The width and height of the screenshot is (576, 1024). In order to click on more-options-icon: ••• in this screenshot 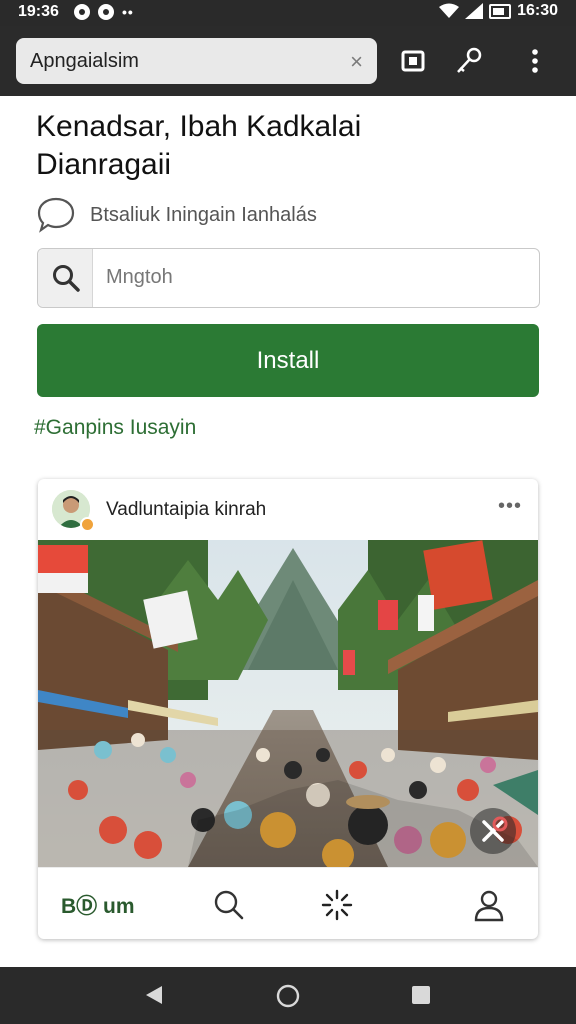, I will do `click(510, 506)`.